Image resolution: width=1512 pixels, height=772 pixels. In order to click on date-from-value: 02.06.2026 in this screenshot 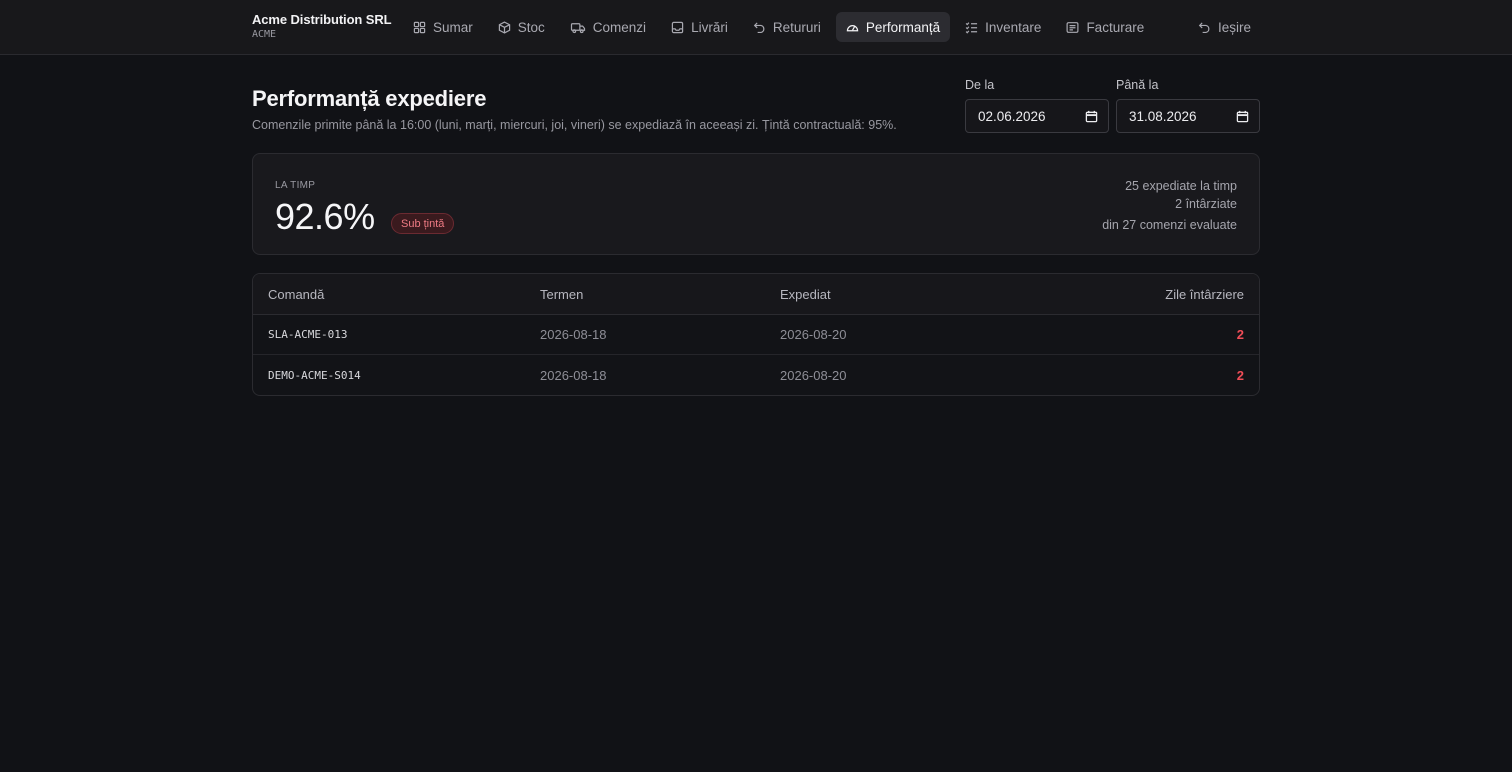, I will do `click(1012, 116)`.